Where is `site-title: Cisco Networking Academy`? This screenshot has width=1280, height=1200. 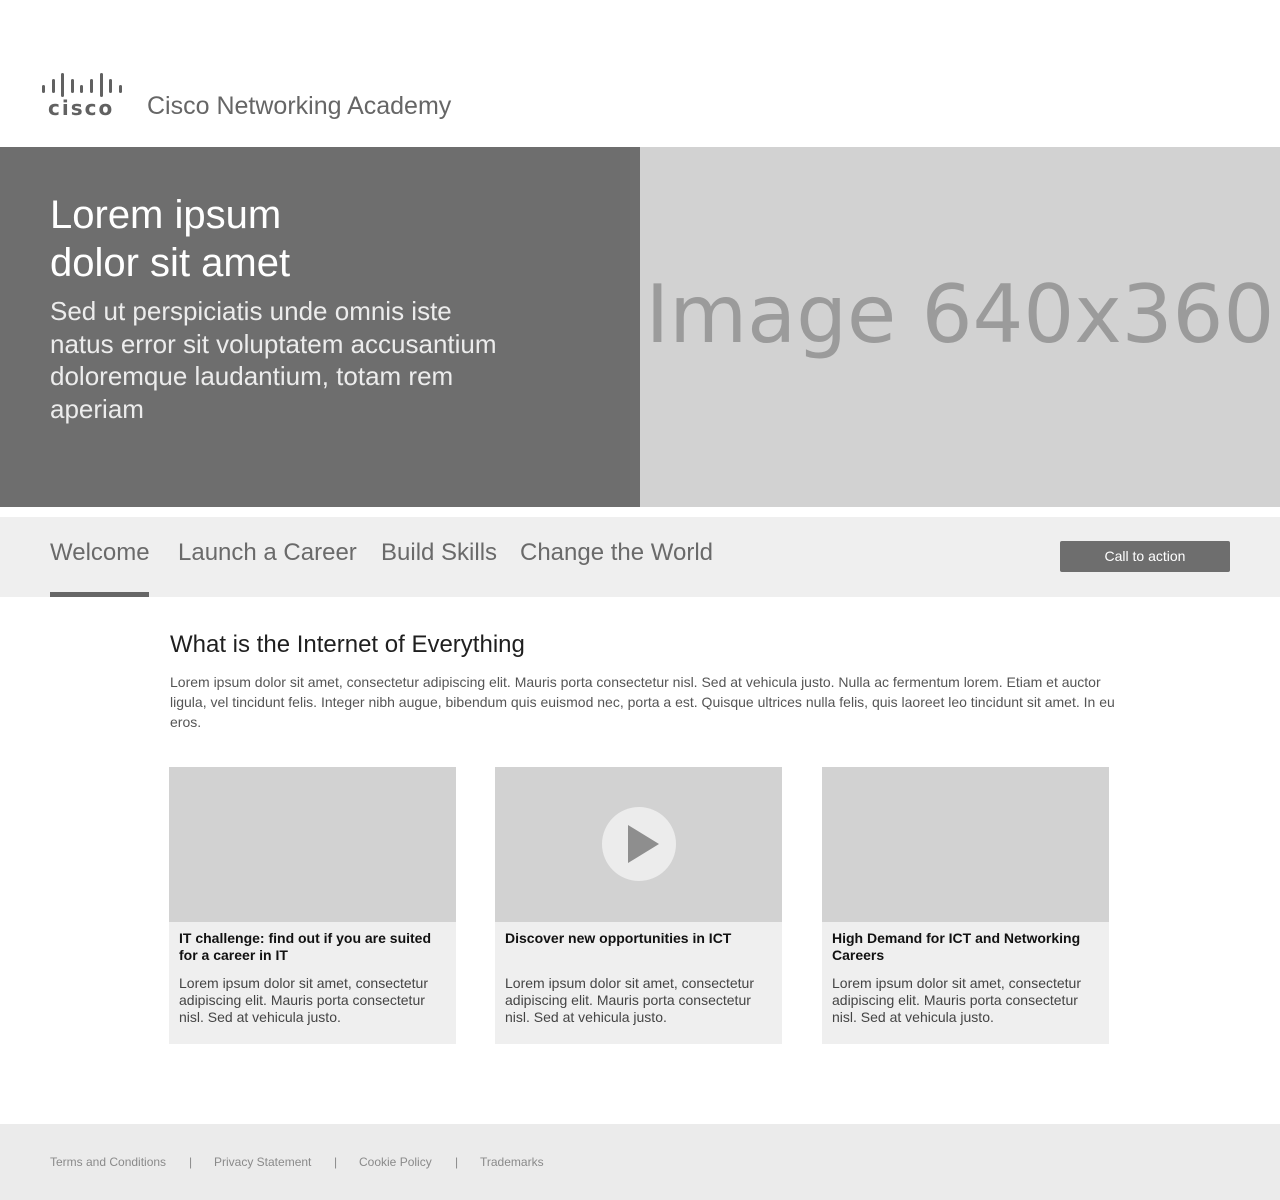 site-title: Cisco Networking Academy is located at coordinates (299, 106).